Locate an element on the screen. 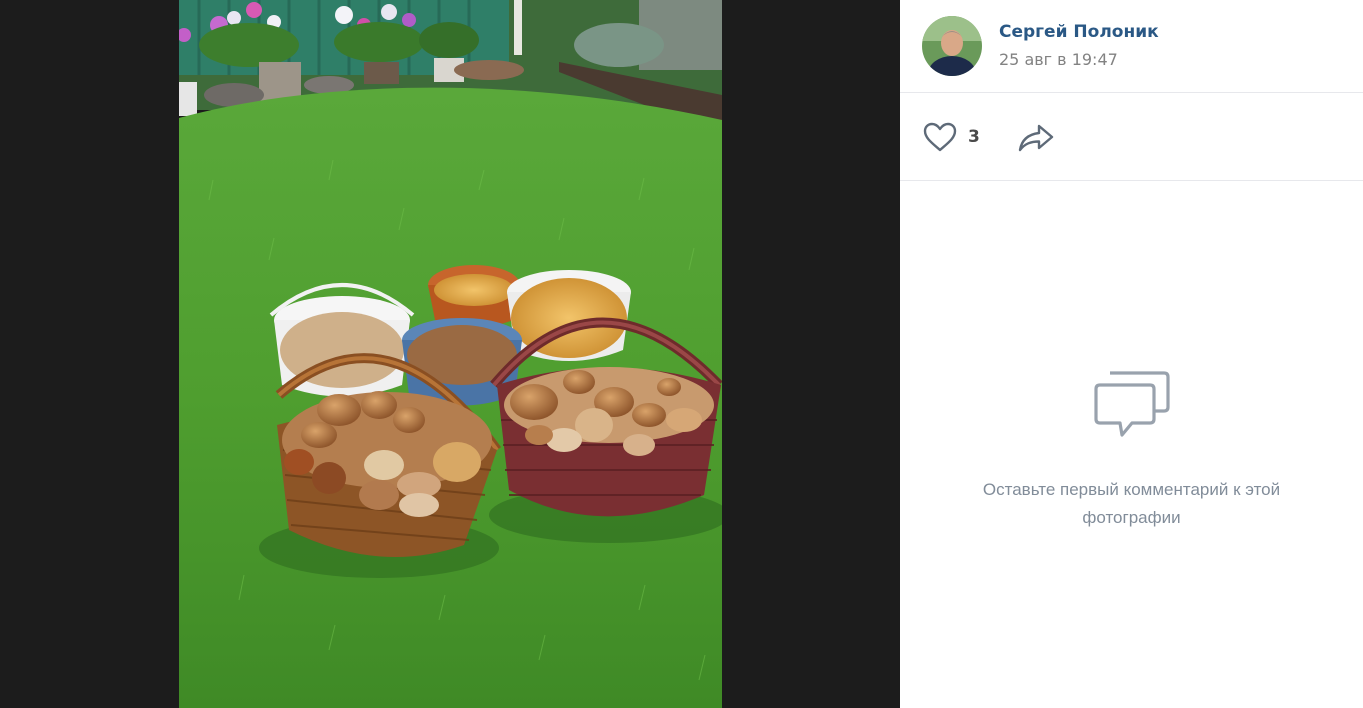 The height and width of the screenshot is (708, 1363). author-name-link: Сергей Полоник is located at coordinates (1079, 32).